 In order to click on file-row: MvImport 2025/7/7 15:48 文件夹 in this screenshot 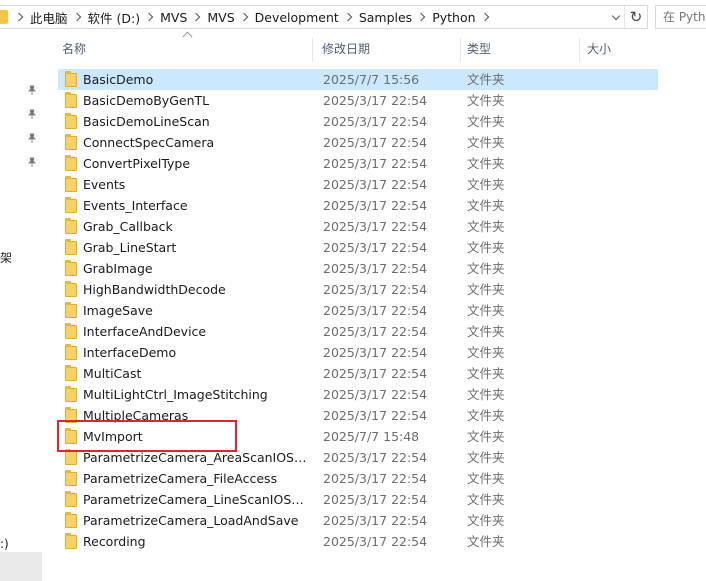, I will do `click(358, 436)`.